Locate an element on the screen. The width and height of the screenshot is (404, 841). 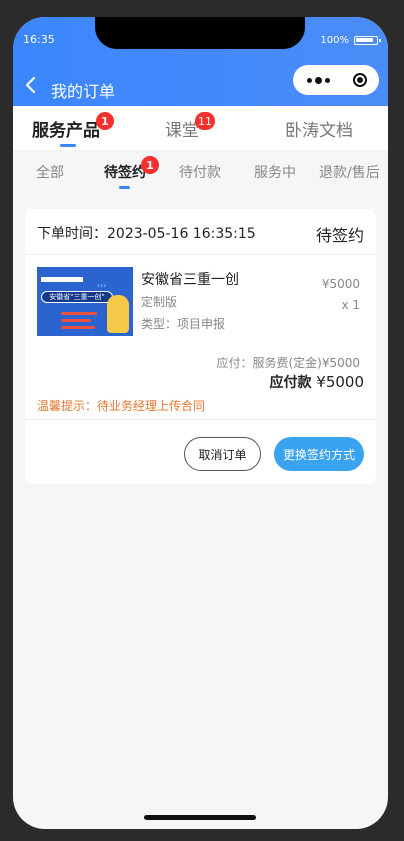
tab-label: 卧涛文档 is located at coordinates (319, 130).